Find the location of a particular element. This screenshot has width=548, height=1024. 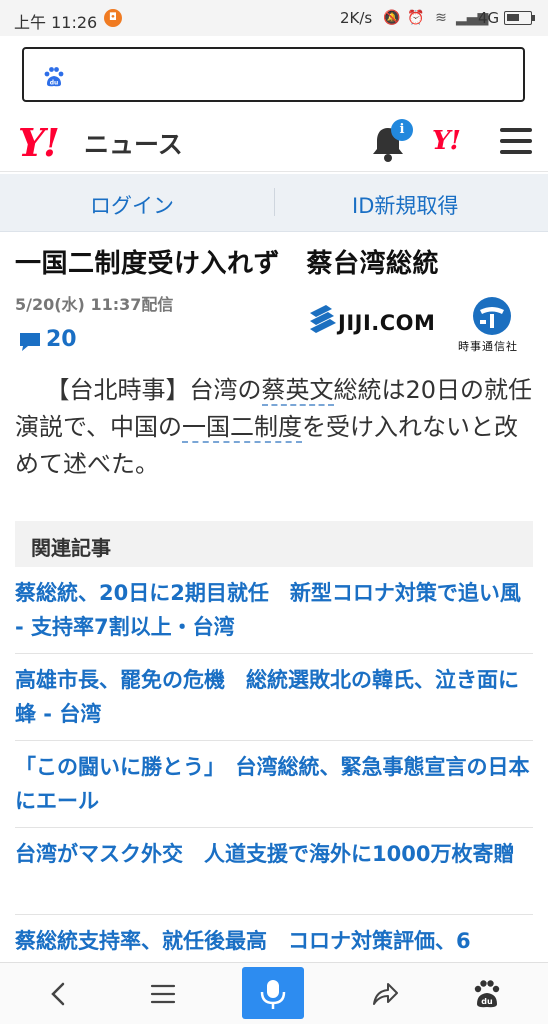

yahoo-logo: Y! is located at coordinates (39, 142).